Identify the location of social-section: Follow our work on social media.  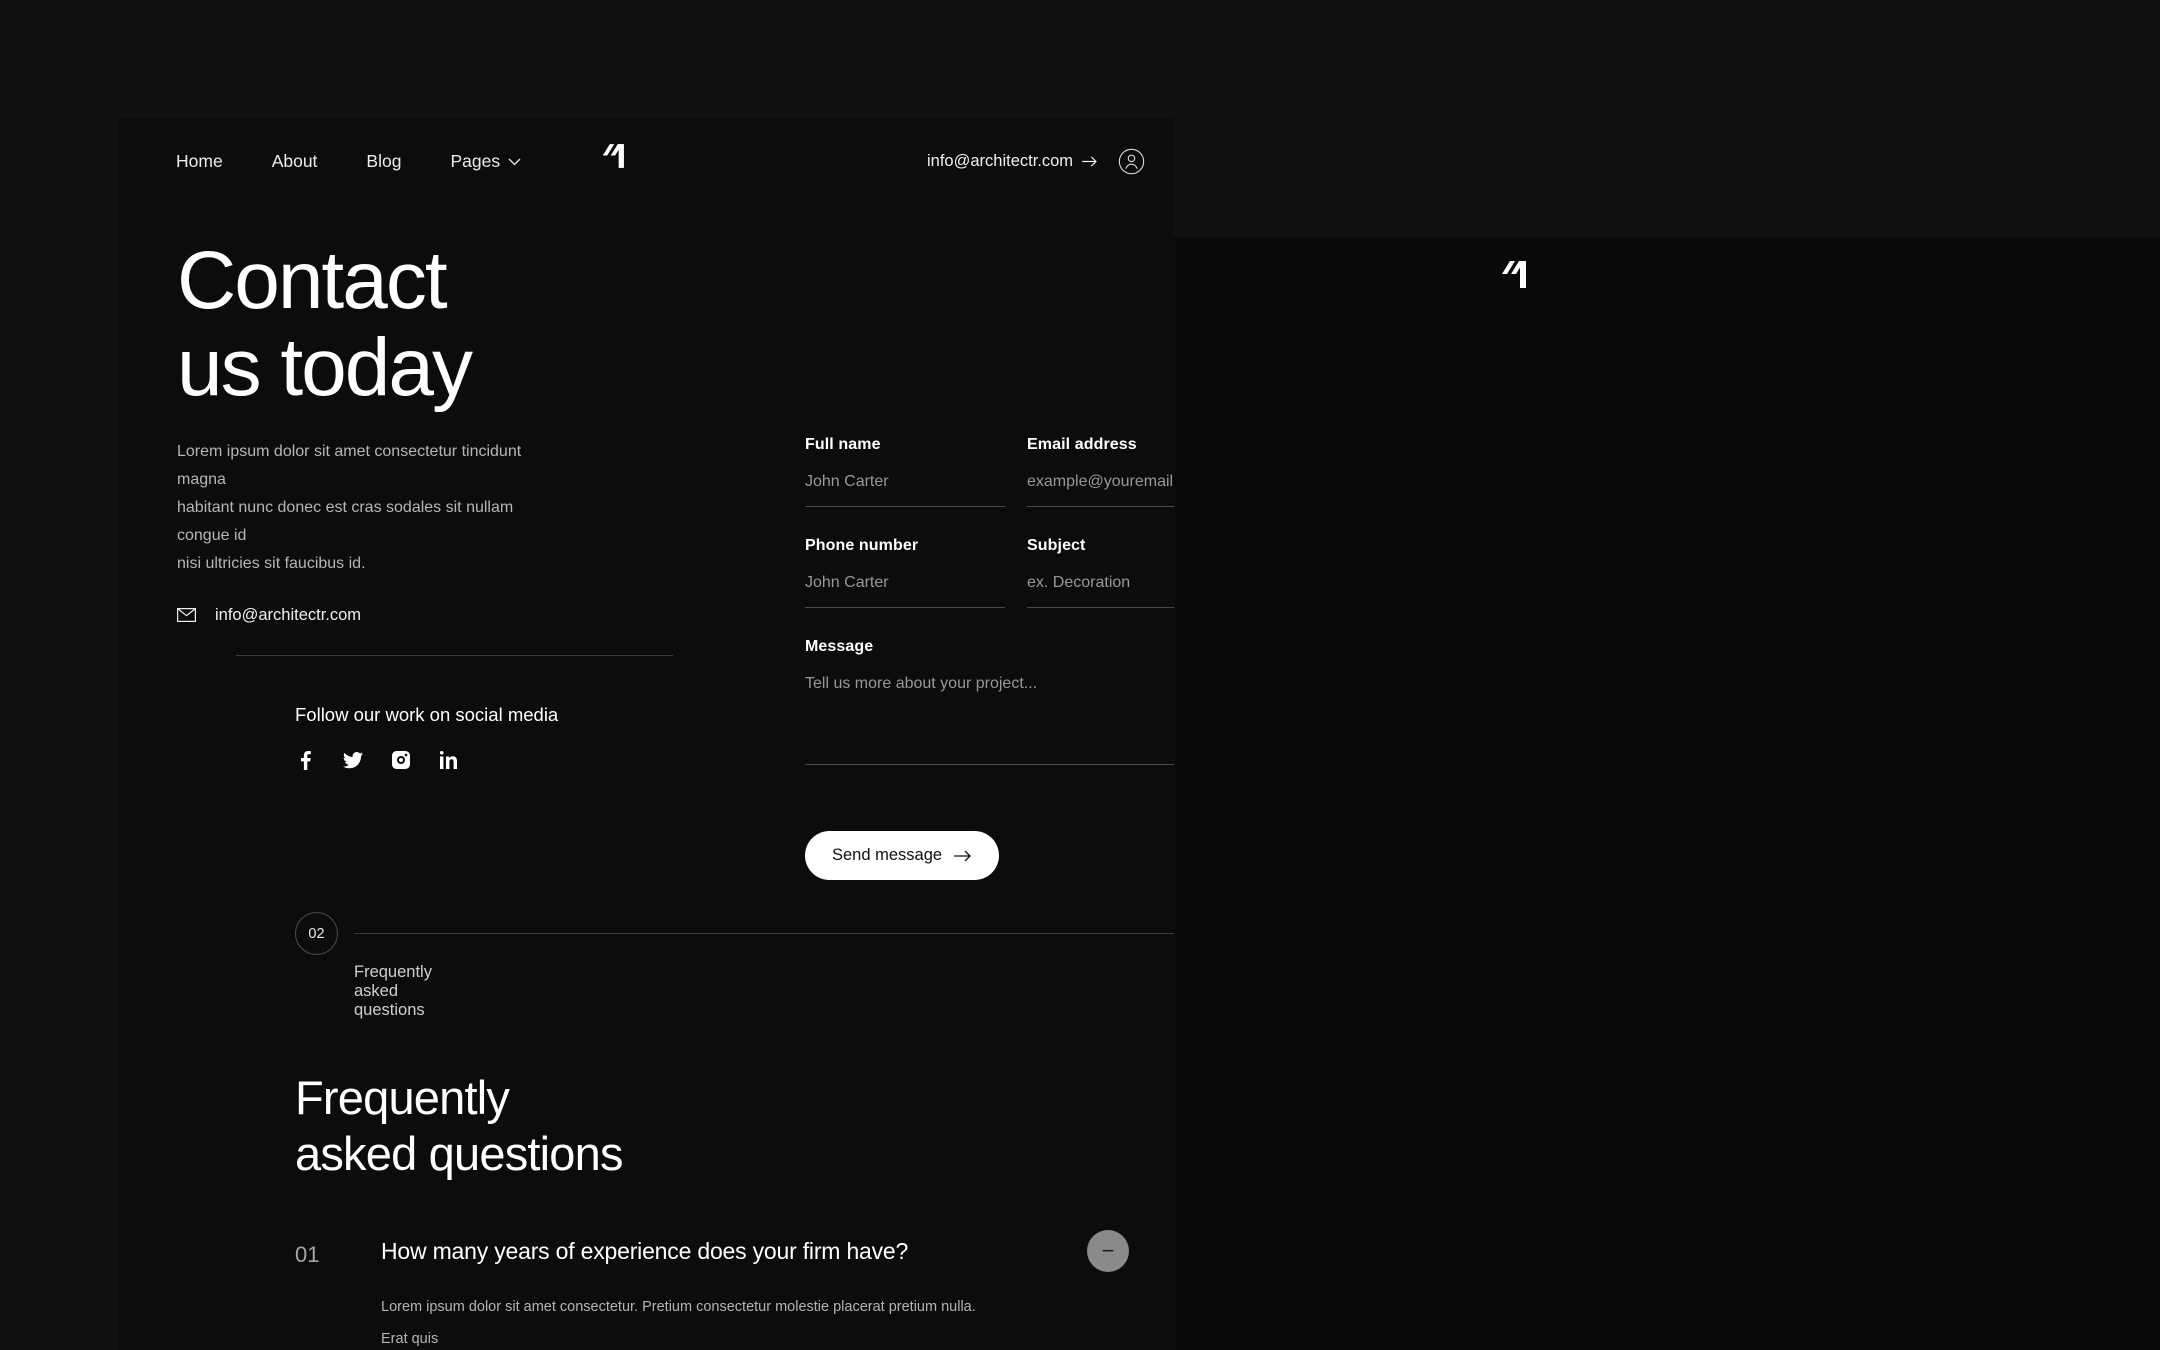
(426, 737).